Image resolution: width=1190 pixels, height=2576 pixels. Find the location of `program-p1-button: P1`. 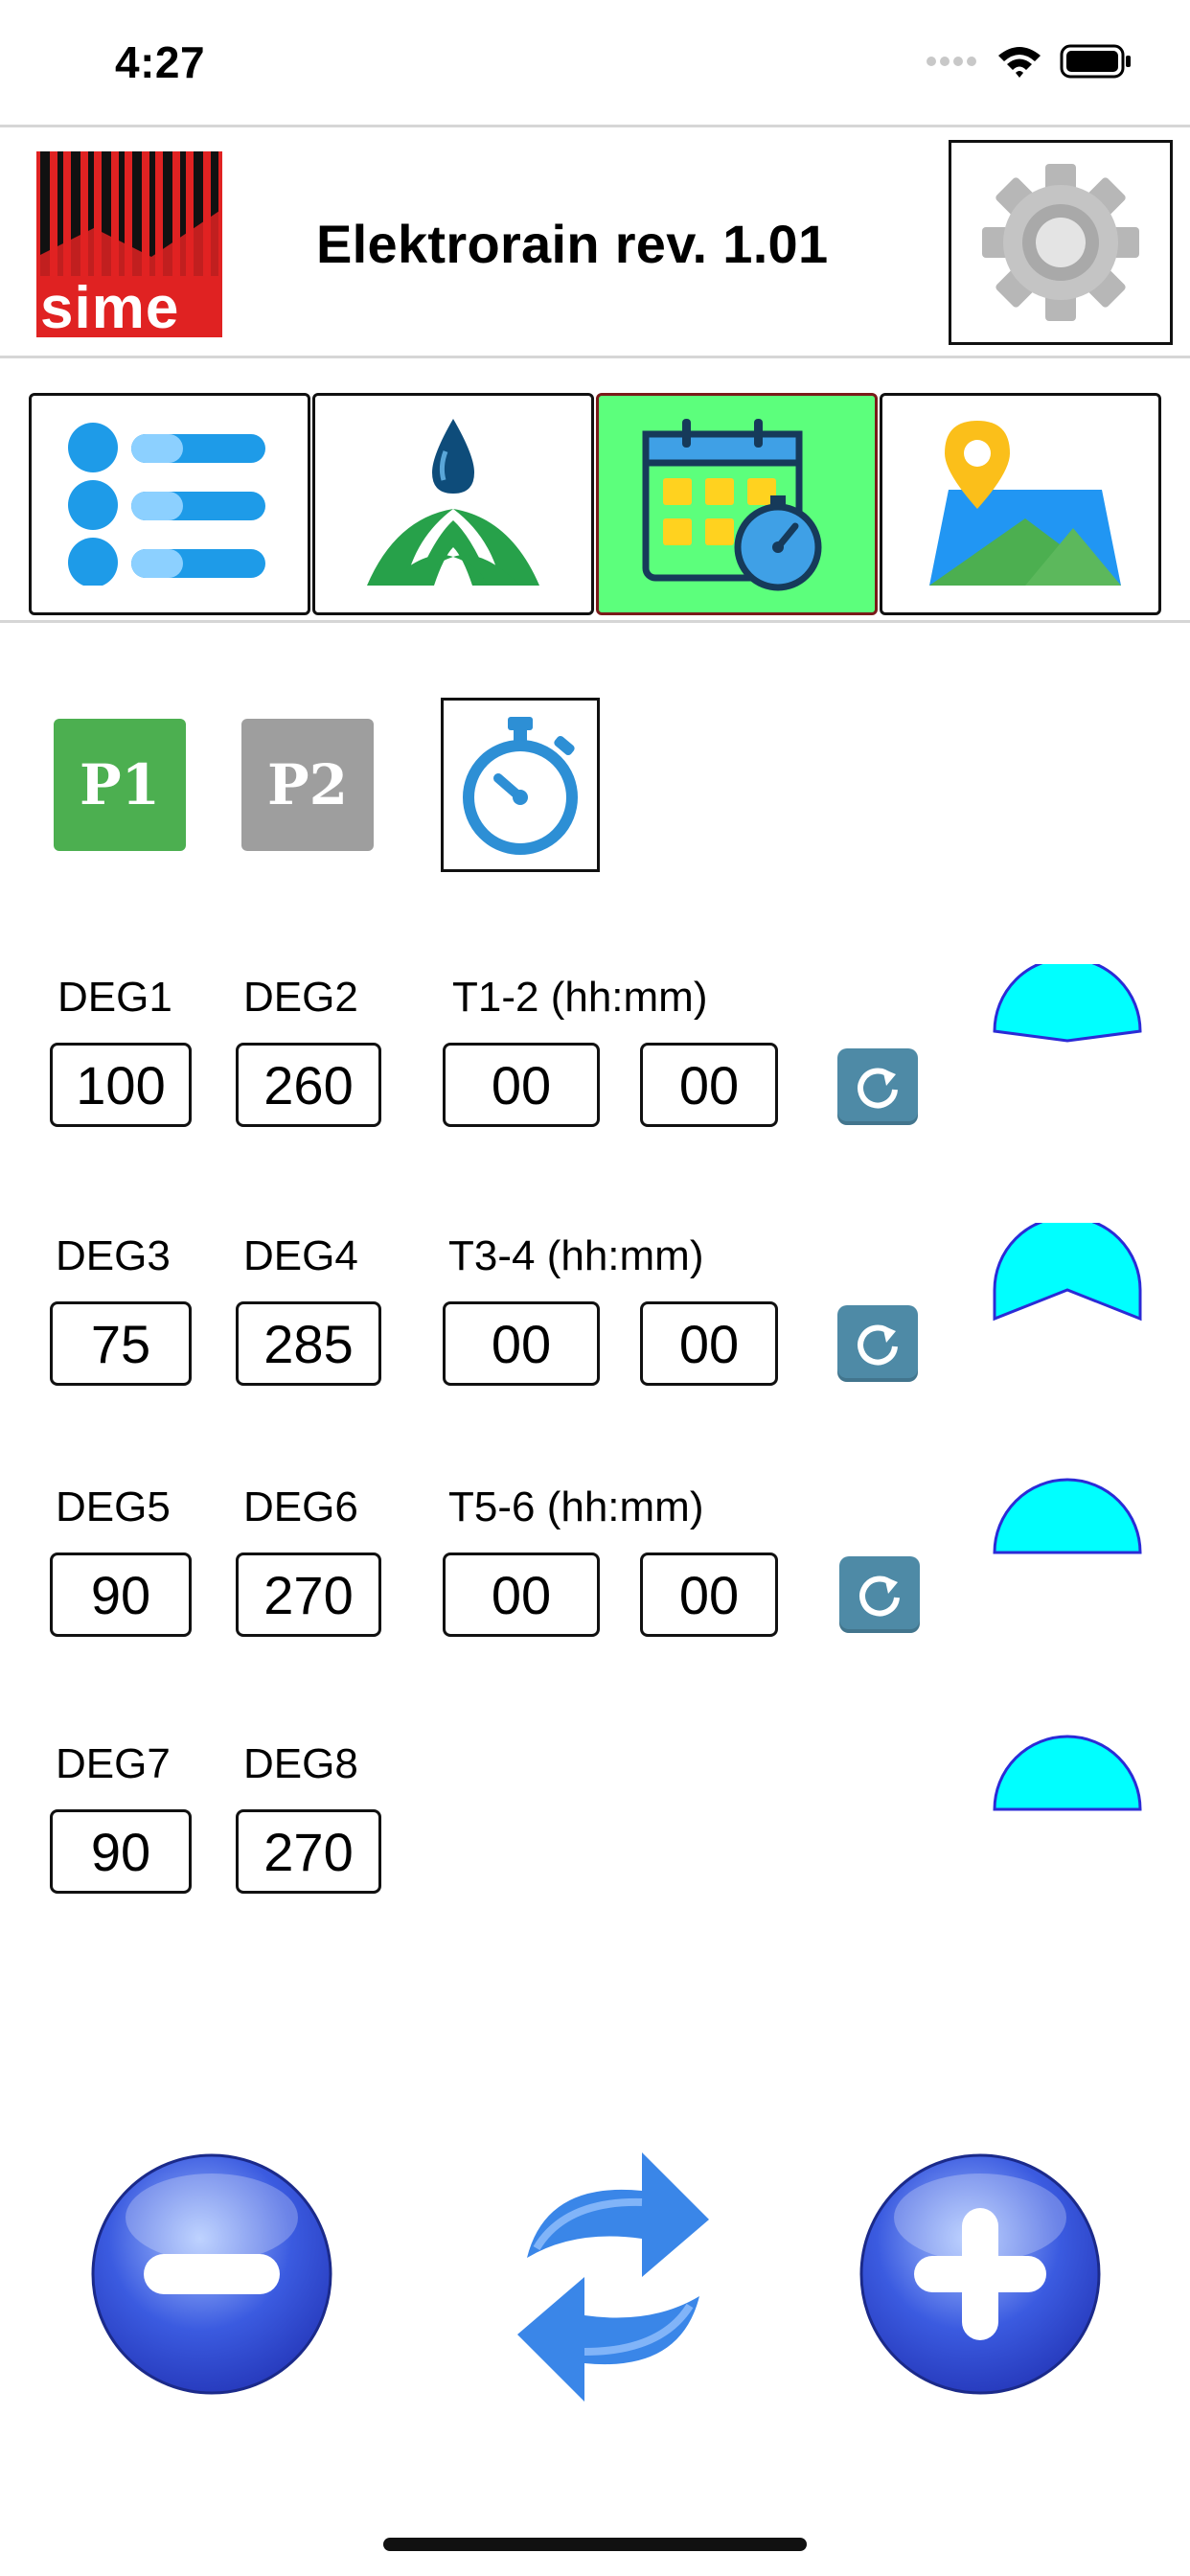

program-p1-button: P1 is located at coordinates (120, 785).